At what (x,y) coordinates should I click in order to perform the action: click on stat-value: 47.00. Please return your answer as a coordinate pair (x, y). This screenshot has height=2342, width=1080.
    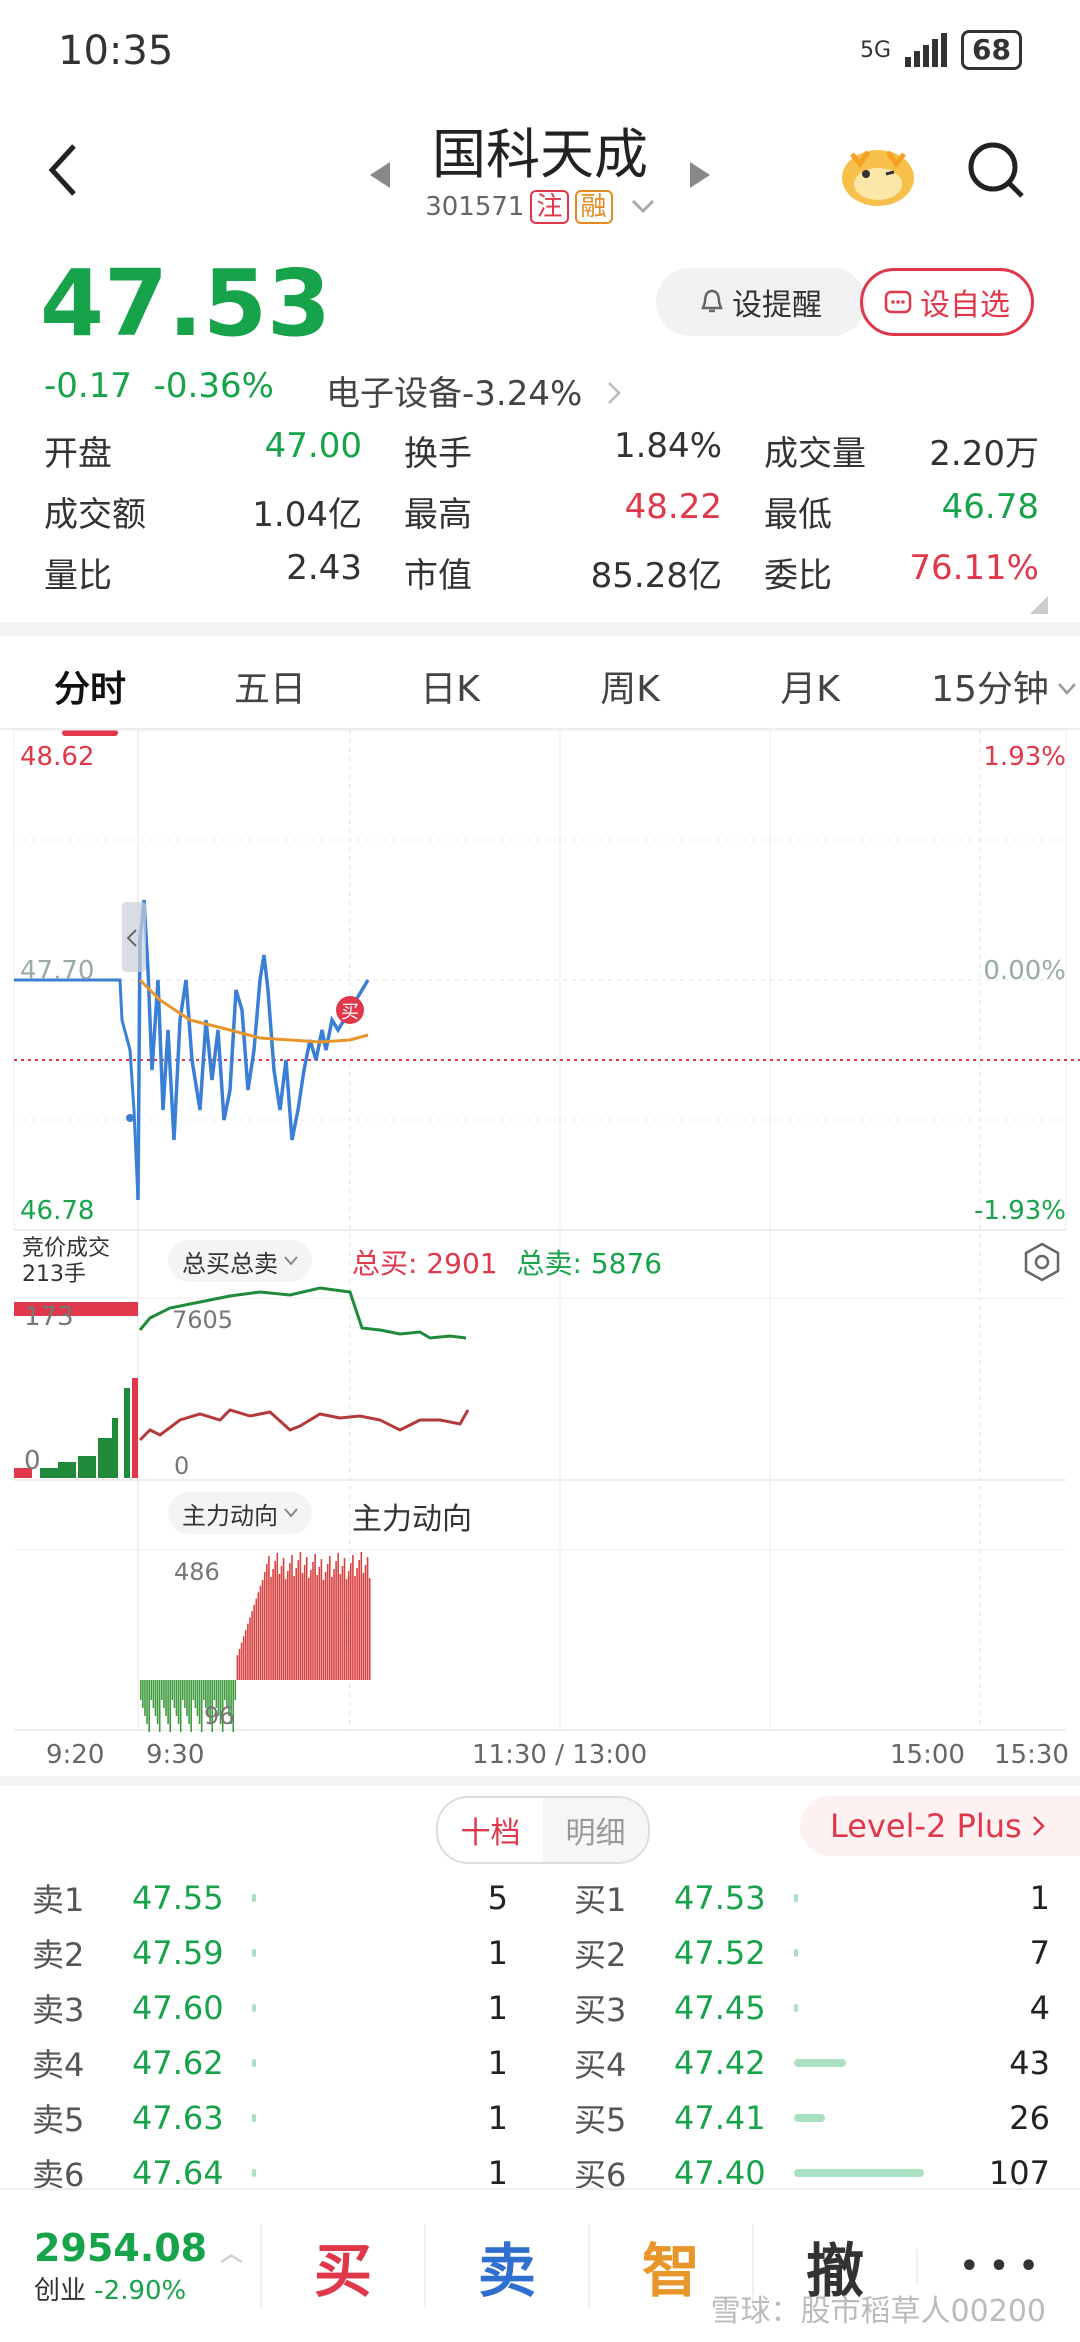
    Looking at the image, I should click on (313, 446).